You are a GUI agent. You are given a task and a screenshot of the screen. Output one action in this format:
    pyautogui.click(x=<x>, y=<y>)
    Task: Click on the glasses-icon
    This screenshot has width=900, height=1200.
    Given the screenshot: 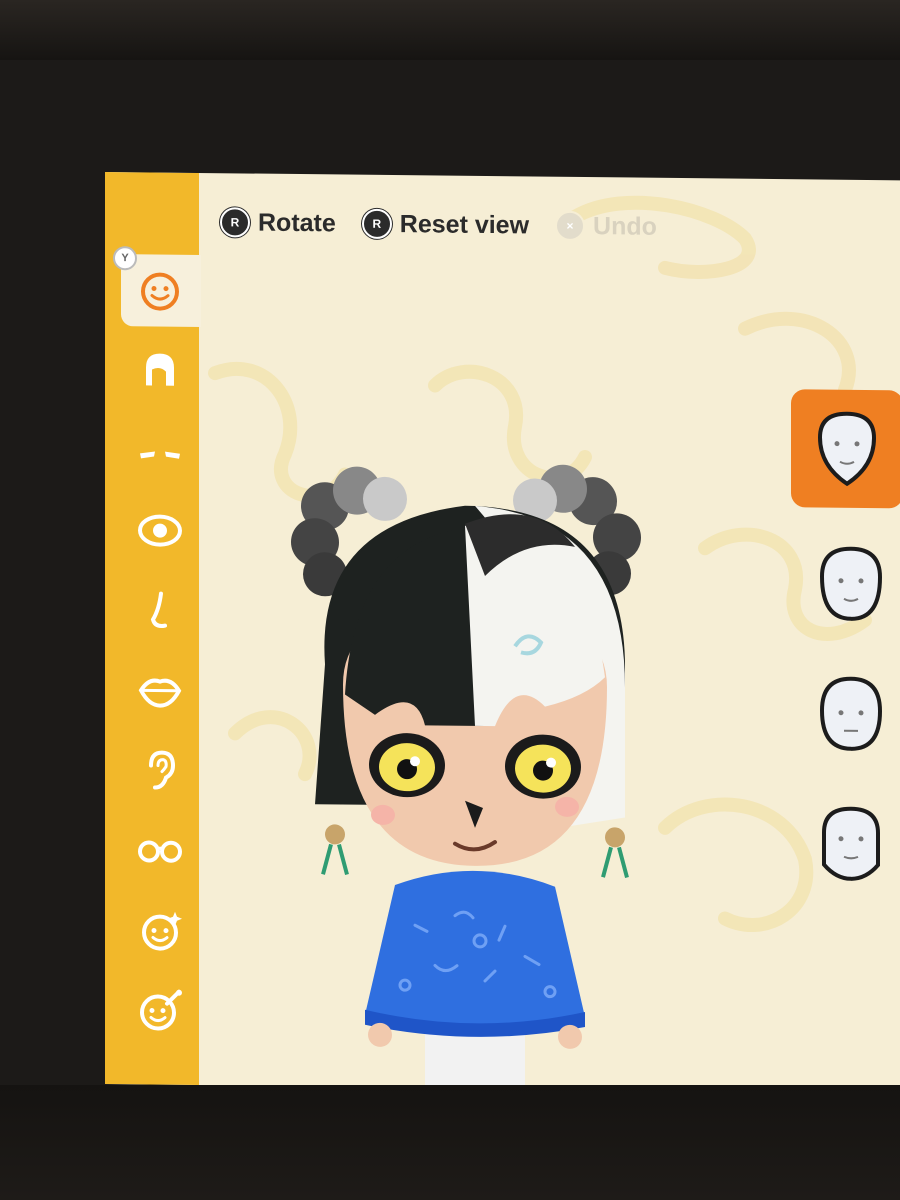 What is the action you would take?
    pyautogui.click(x=160, y=851)
    